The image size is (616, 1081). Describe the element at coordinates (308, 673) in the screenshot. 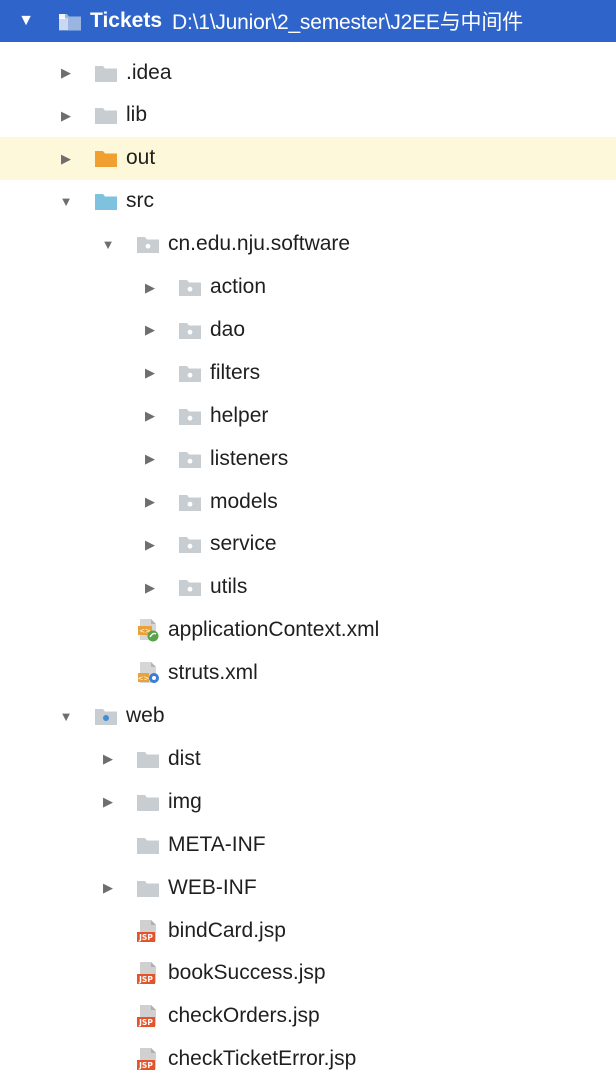

I see `tree-row: ▶<>struts.xml` at that location.